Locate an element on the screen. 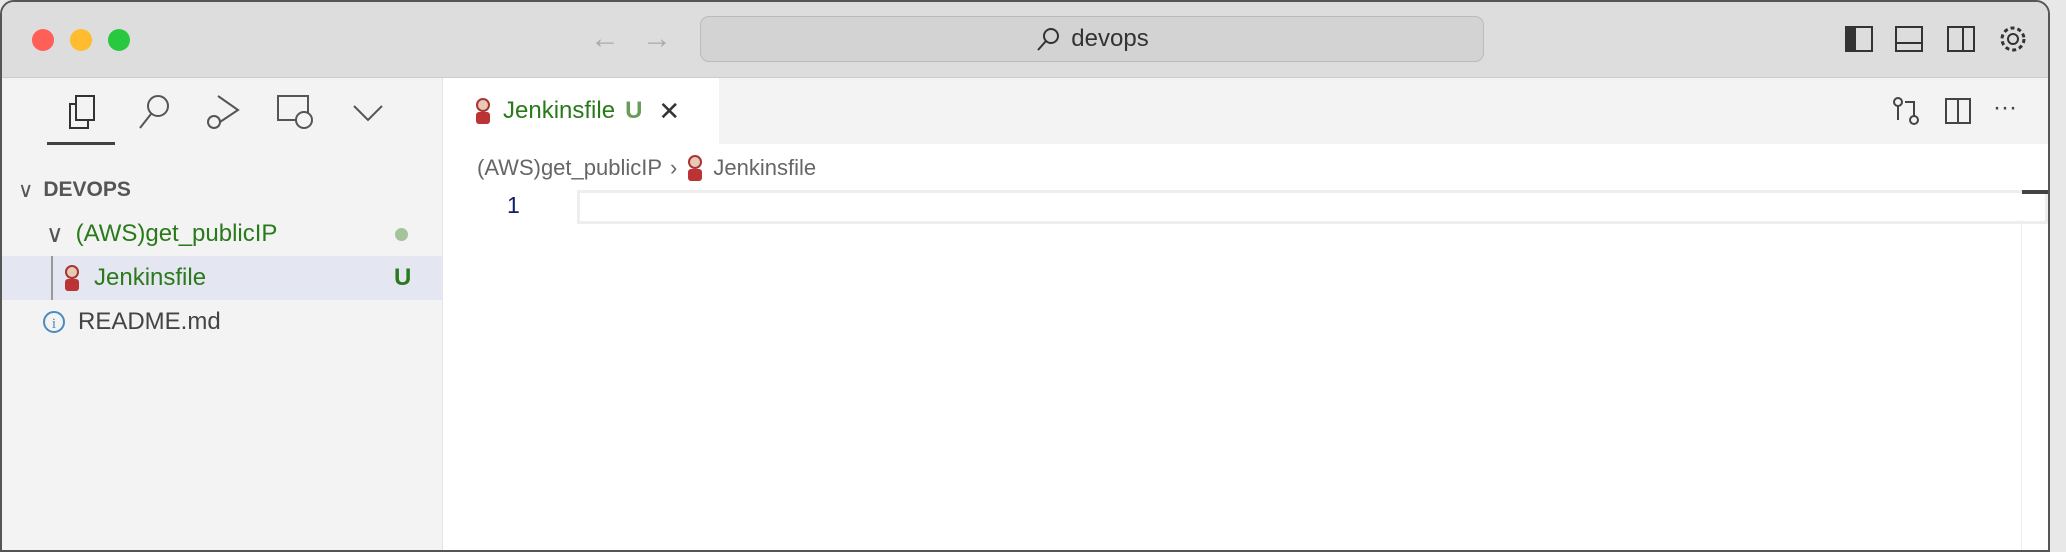 The image size is (2066, 552). modified-dot-icon is located at coordinates (401, 234).